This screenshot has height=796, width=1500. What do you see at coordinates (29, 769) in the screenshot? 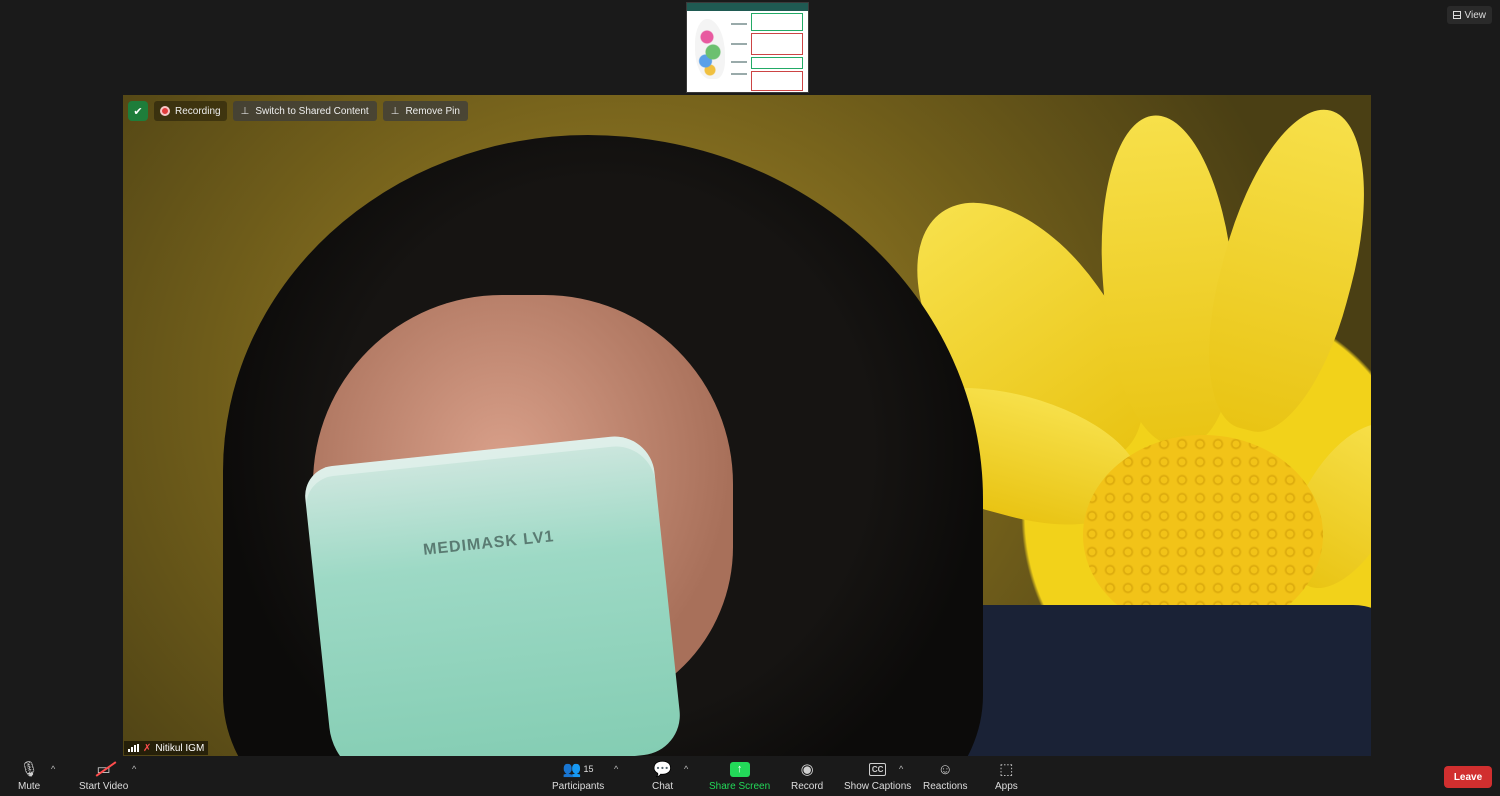
I see `microphone-icon: 🎙` at bounding box center [29, 769].